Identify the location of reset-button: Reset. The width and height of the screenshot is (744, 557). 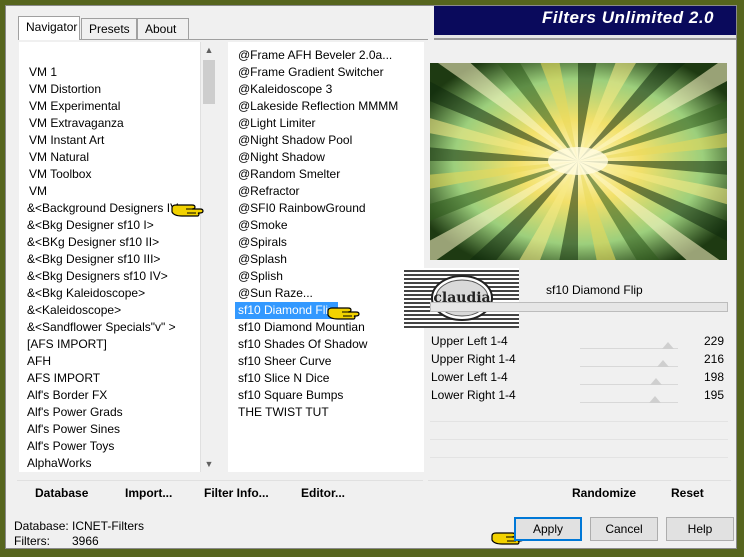
(687, 493).